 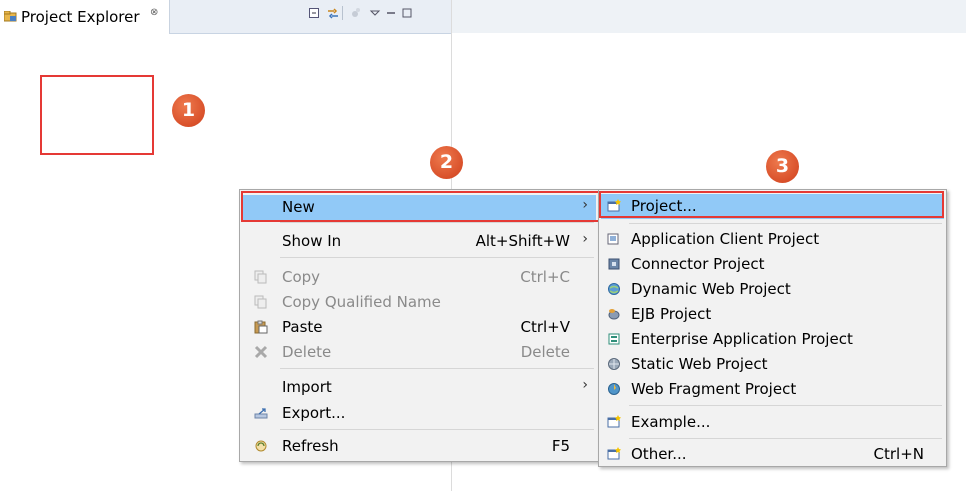 What do you see at coordinates (614, 364) in the screenshot?
I see `static-web-project-icon` at bounding box center [614, 364].